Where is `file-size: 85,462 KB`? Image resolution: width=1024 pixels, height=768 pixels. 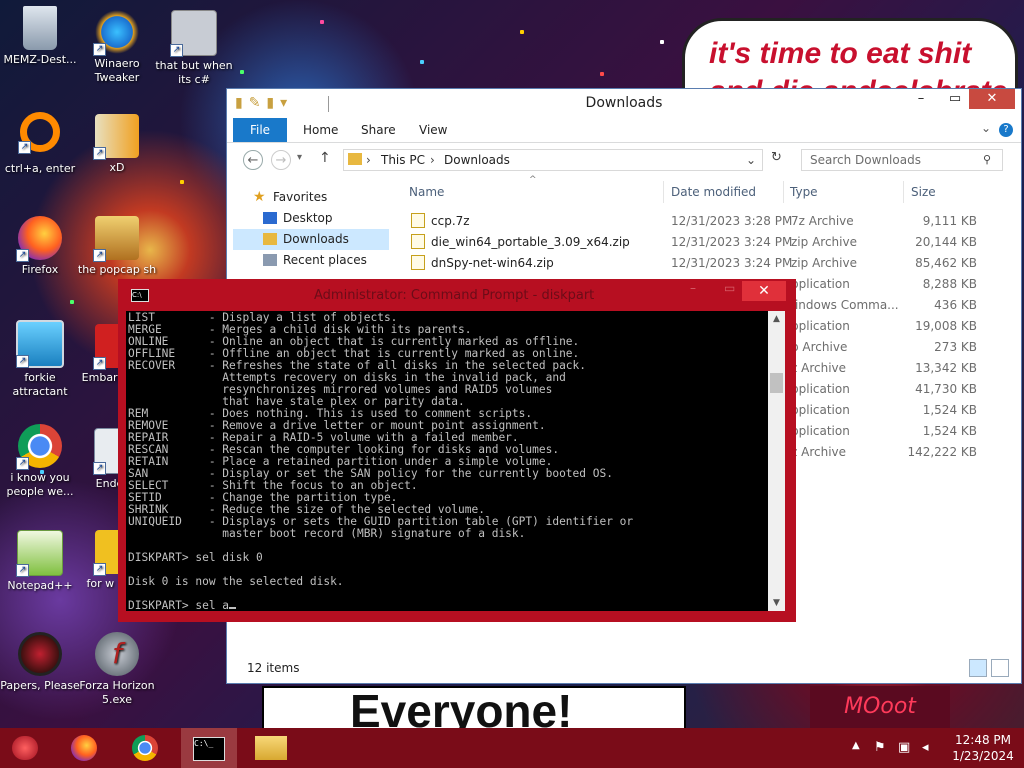
file-size: 85,462 KB is located at coordinates (946, 263).